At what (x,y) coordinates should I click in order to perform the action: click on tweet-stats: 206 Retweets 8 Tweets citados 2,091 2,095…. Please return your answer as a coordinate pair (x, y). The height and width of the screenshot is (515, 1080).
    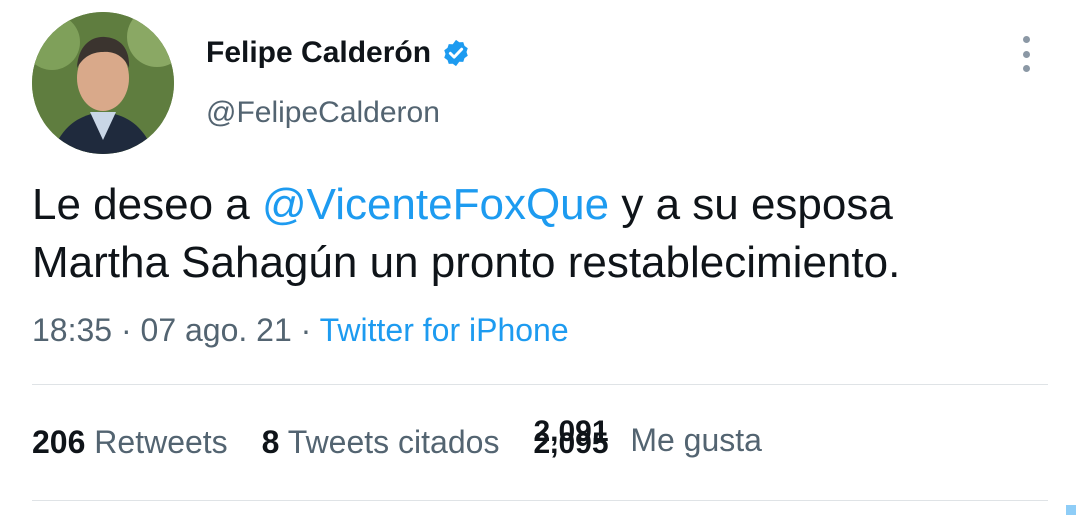
    Looking at the image, I should click on (414, 439).